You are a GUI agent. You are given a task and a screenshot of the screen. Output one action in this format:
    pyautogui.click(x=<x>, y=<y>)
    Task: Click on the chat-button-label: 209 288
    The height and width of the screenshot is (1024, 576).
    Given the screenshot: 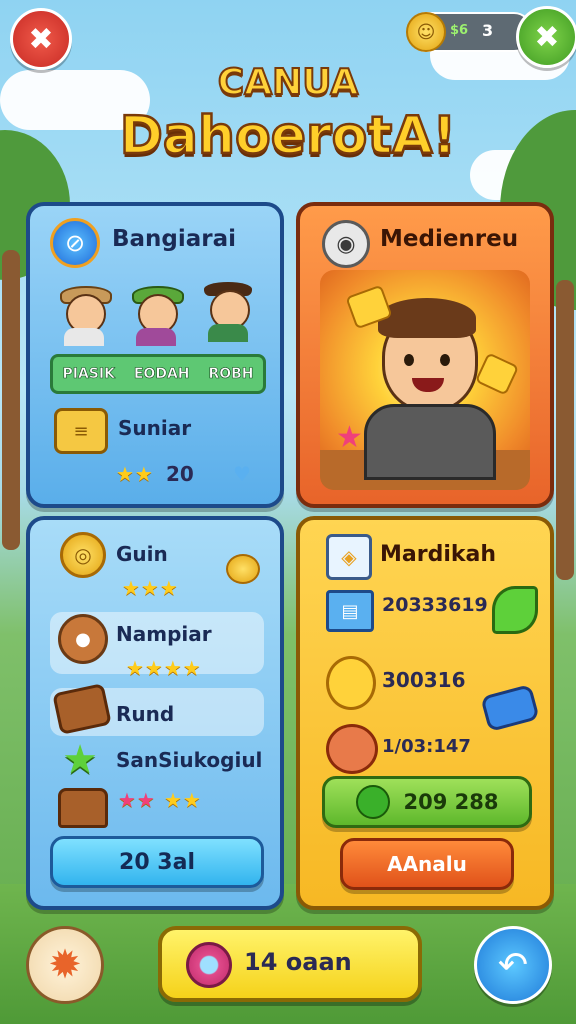 What is the action you would take?
    pyautogui.click(x=451, y=802)
    